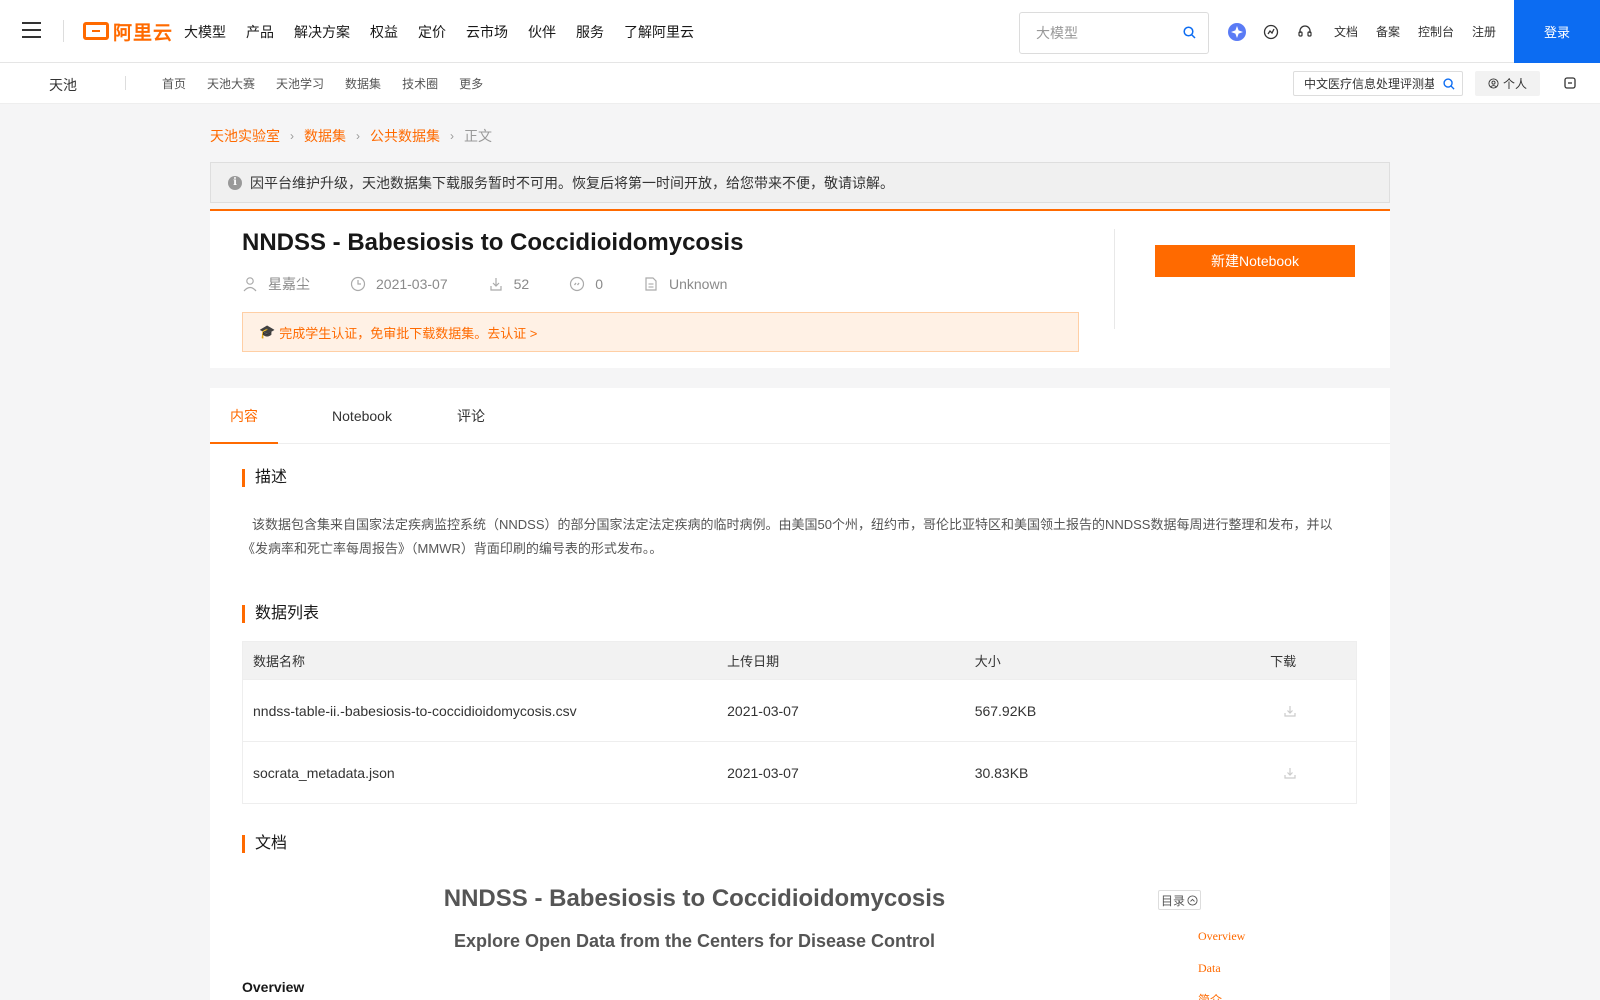 The width and height of the screenshot is (1600, 1000). What do you see at coordinates (384, 32) in the screenshot?
I see `nav-benefits: 权益` at bounding box center [384, 32].